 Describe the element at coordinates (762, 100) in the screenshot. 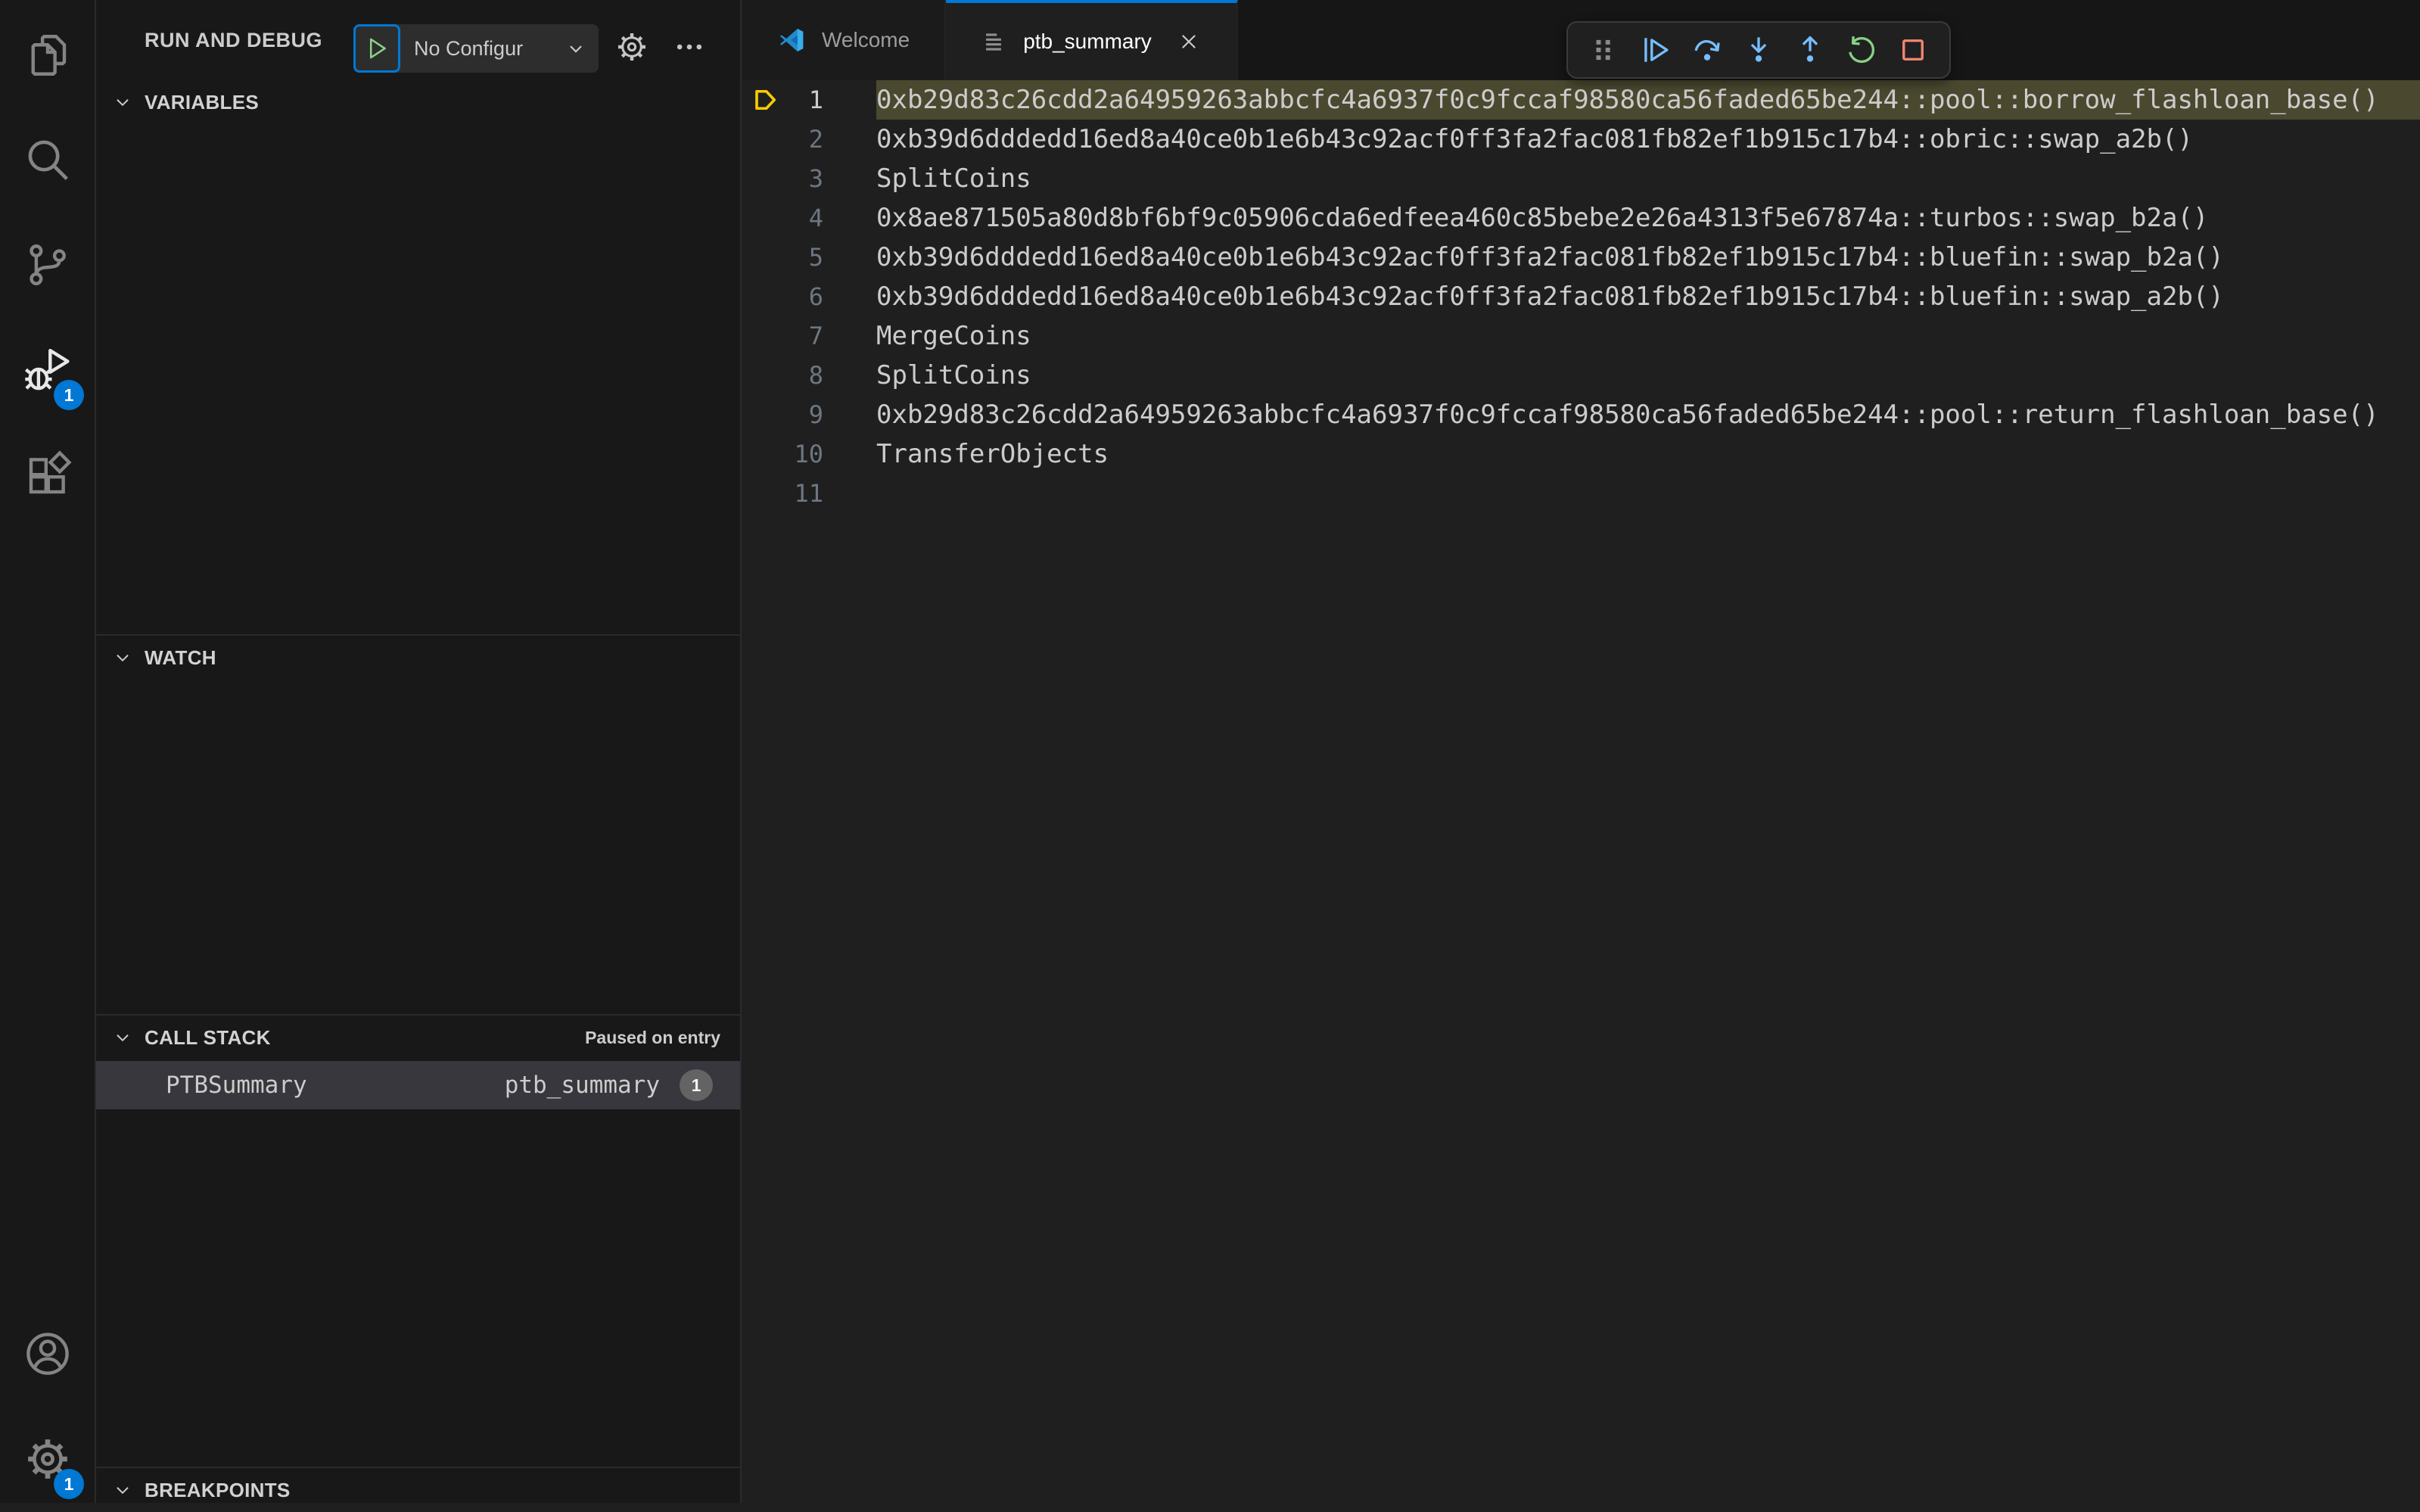

I see `debug-current-line-icon` at that location.